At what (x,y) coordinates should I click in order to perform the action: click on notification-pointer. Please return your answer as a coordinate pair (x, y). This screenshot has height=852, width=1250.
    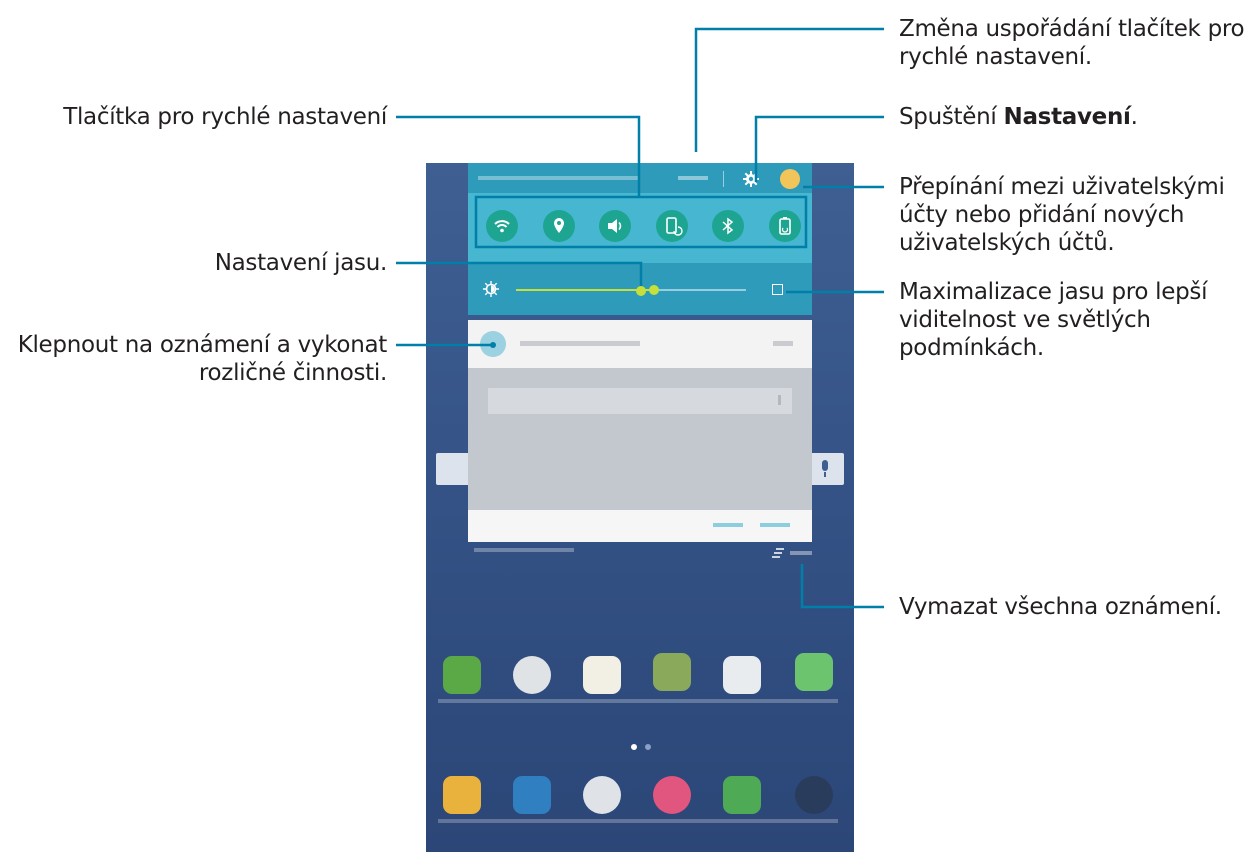
    Looking at the image, I should click on (493, 345).